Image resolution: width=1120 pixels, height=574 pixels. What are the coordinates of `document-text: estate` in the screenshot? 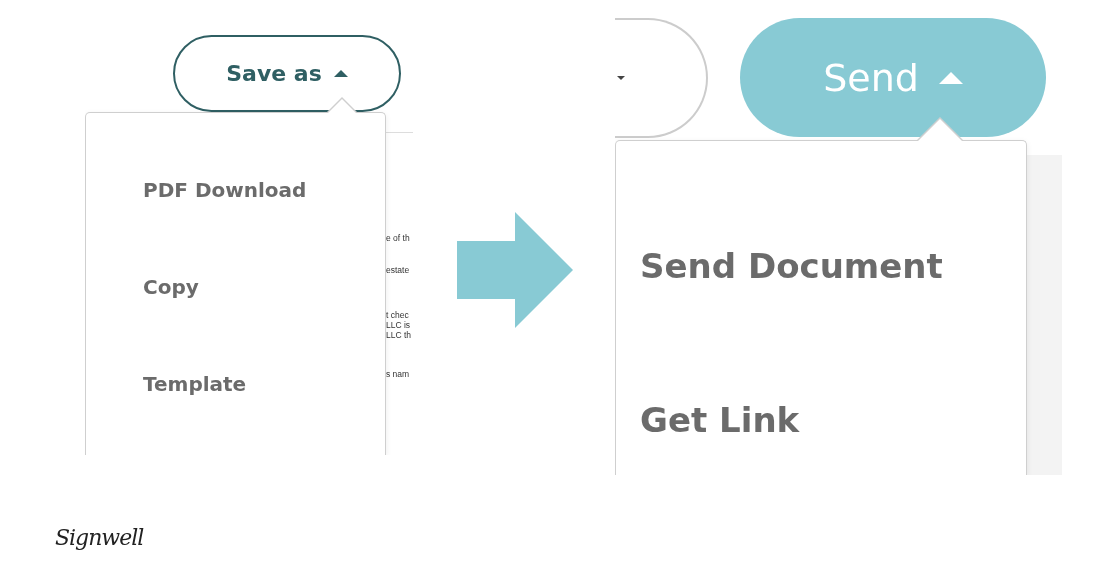 It's located at (398, 270).